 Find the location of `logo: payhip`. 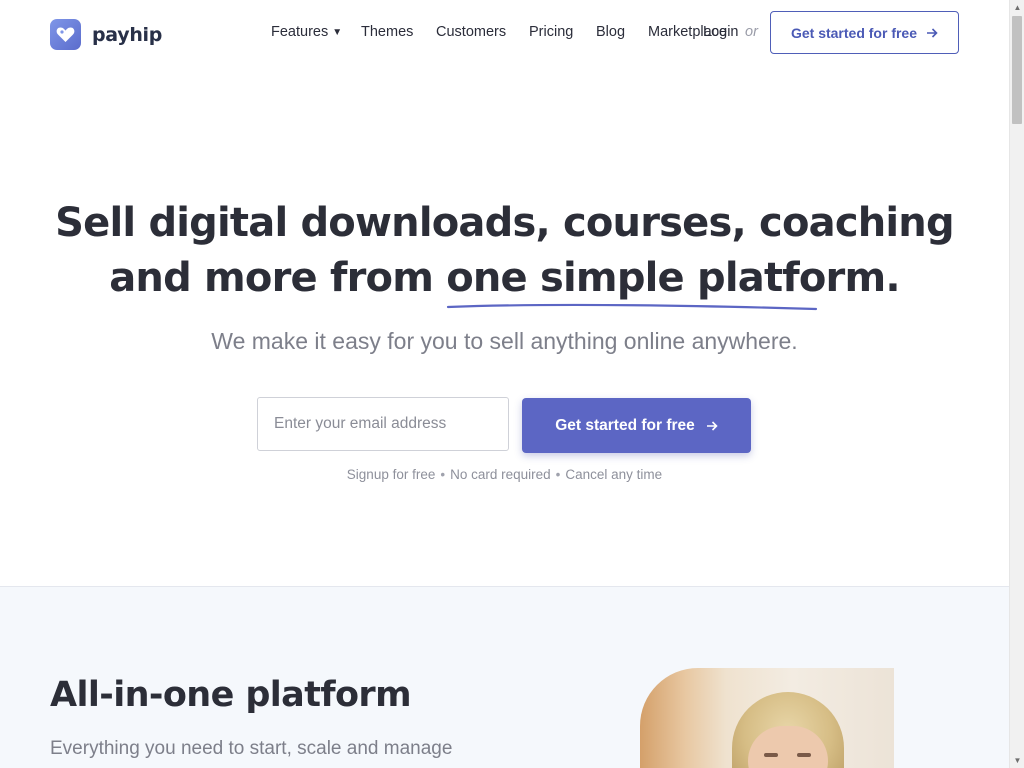

logo: payhip is located at coordinates (106, 34).